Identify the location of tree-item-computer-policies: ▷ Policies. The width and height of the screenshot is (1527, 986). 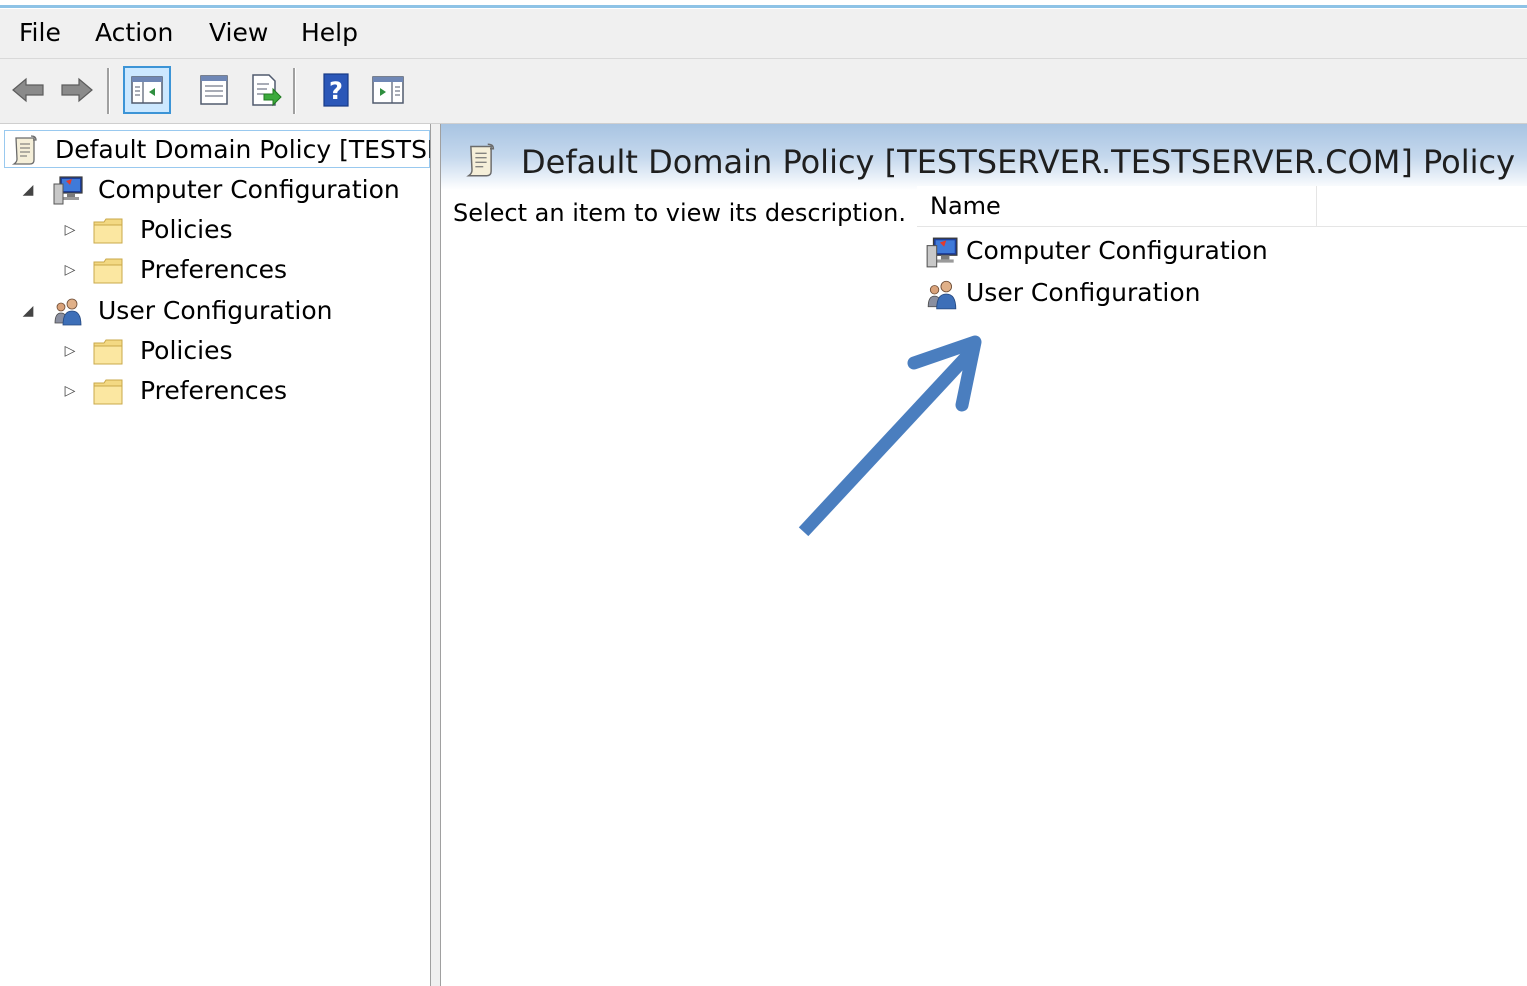
(215, 230).